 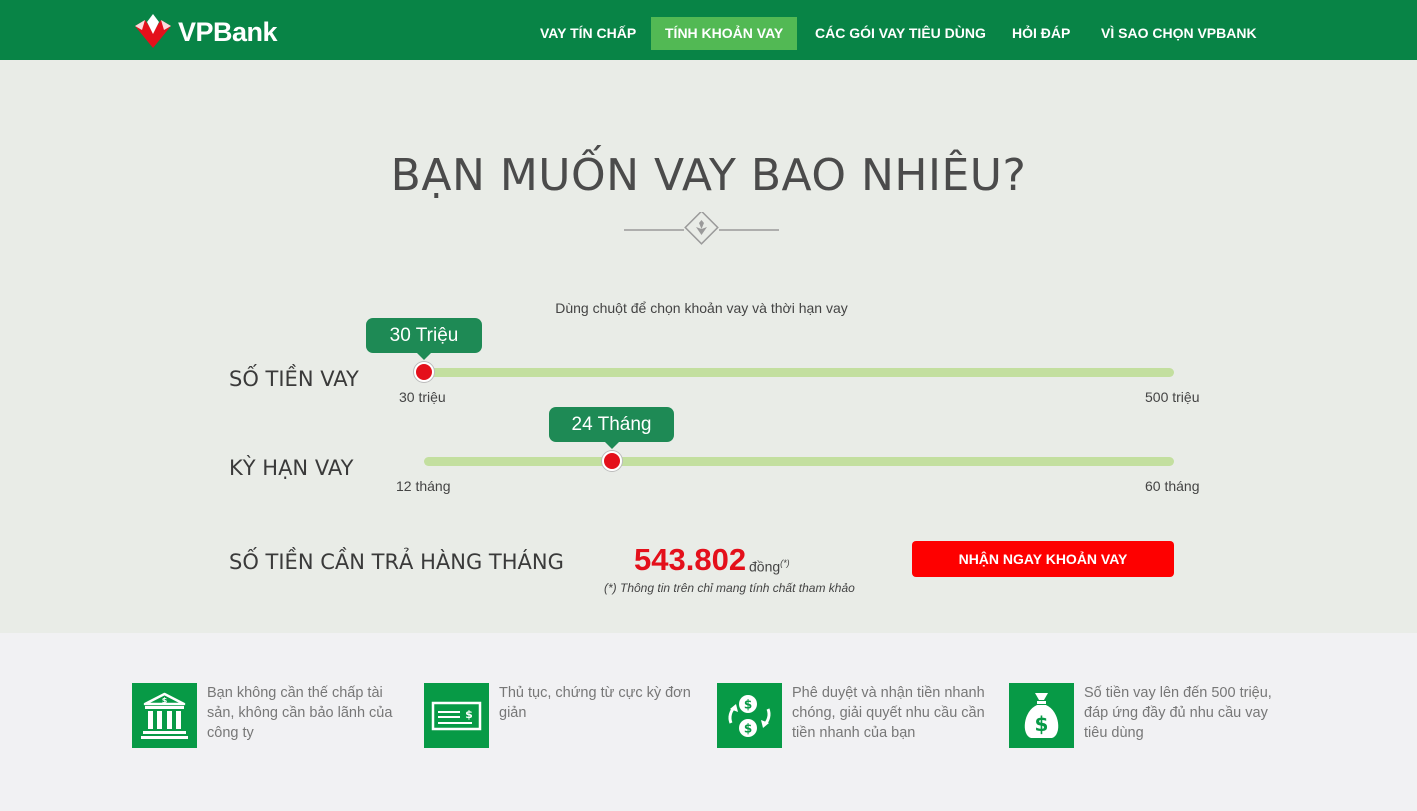 What do you see at coordinates (785, 563) in the screenshot?
I see `unit-footnote-mark: (*)` at bounding box center [785, 563].